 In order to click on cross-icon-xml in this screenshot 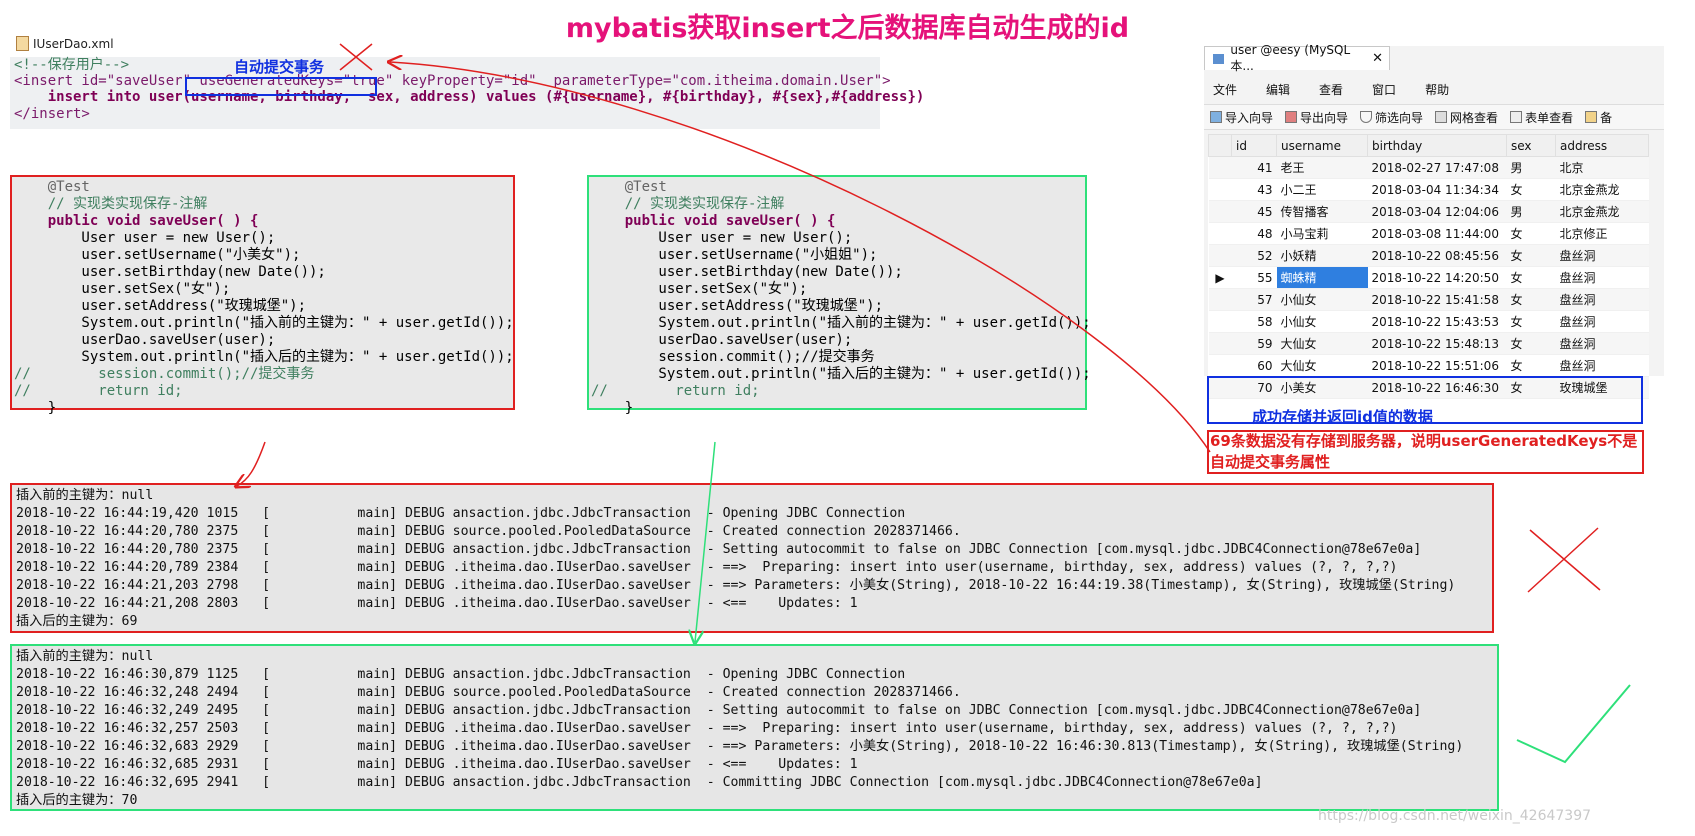, I will do `click(356, 57)`.